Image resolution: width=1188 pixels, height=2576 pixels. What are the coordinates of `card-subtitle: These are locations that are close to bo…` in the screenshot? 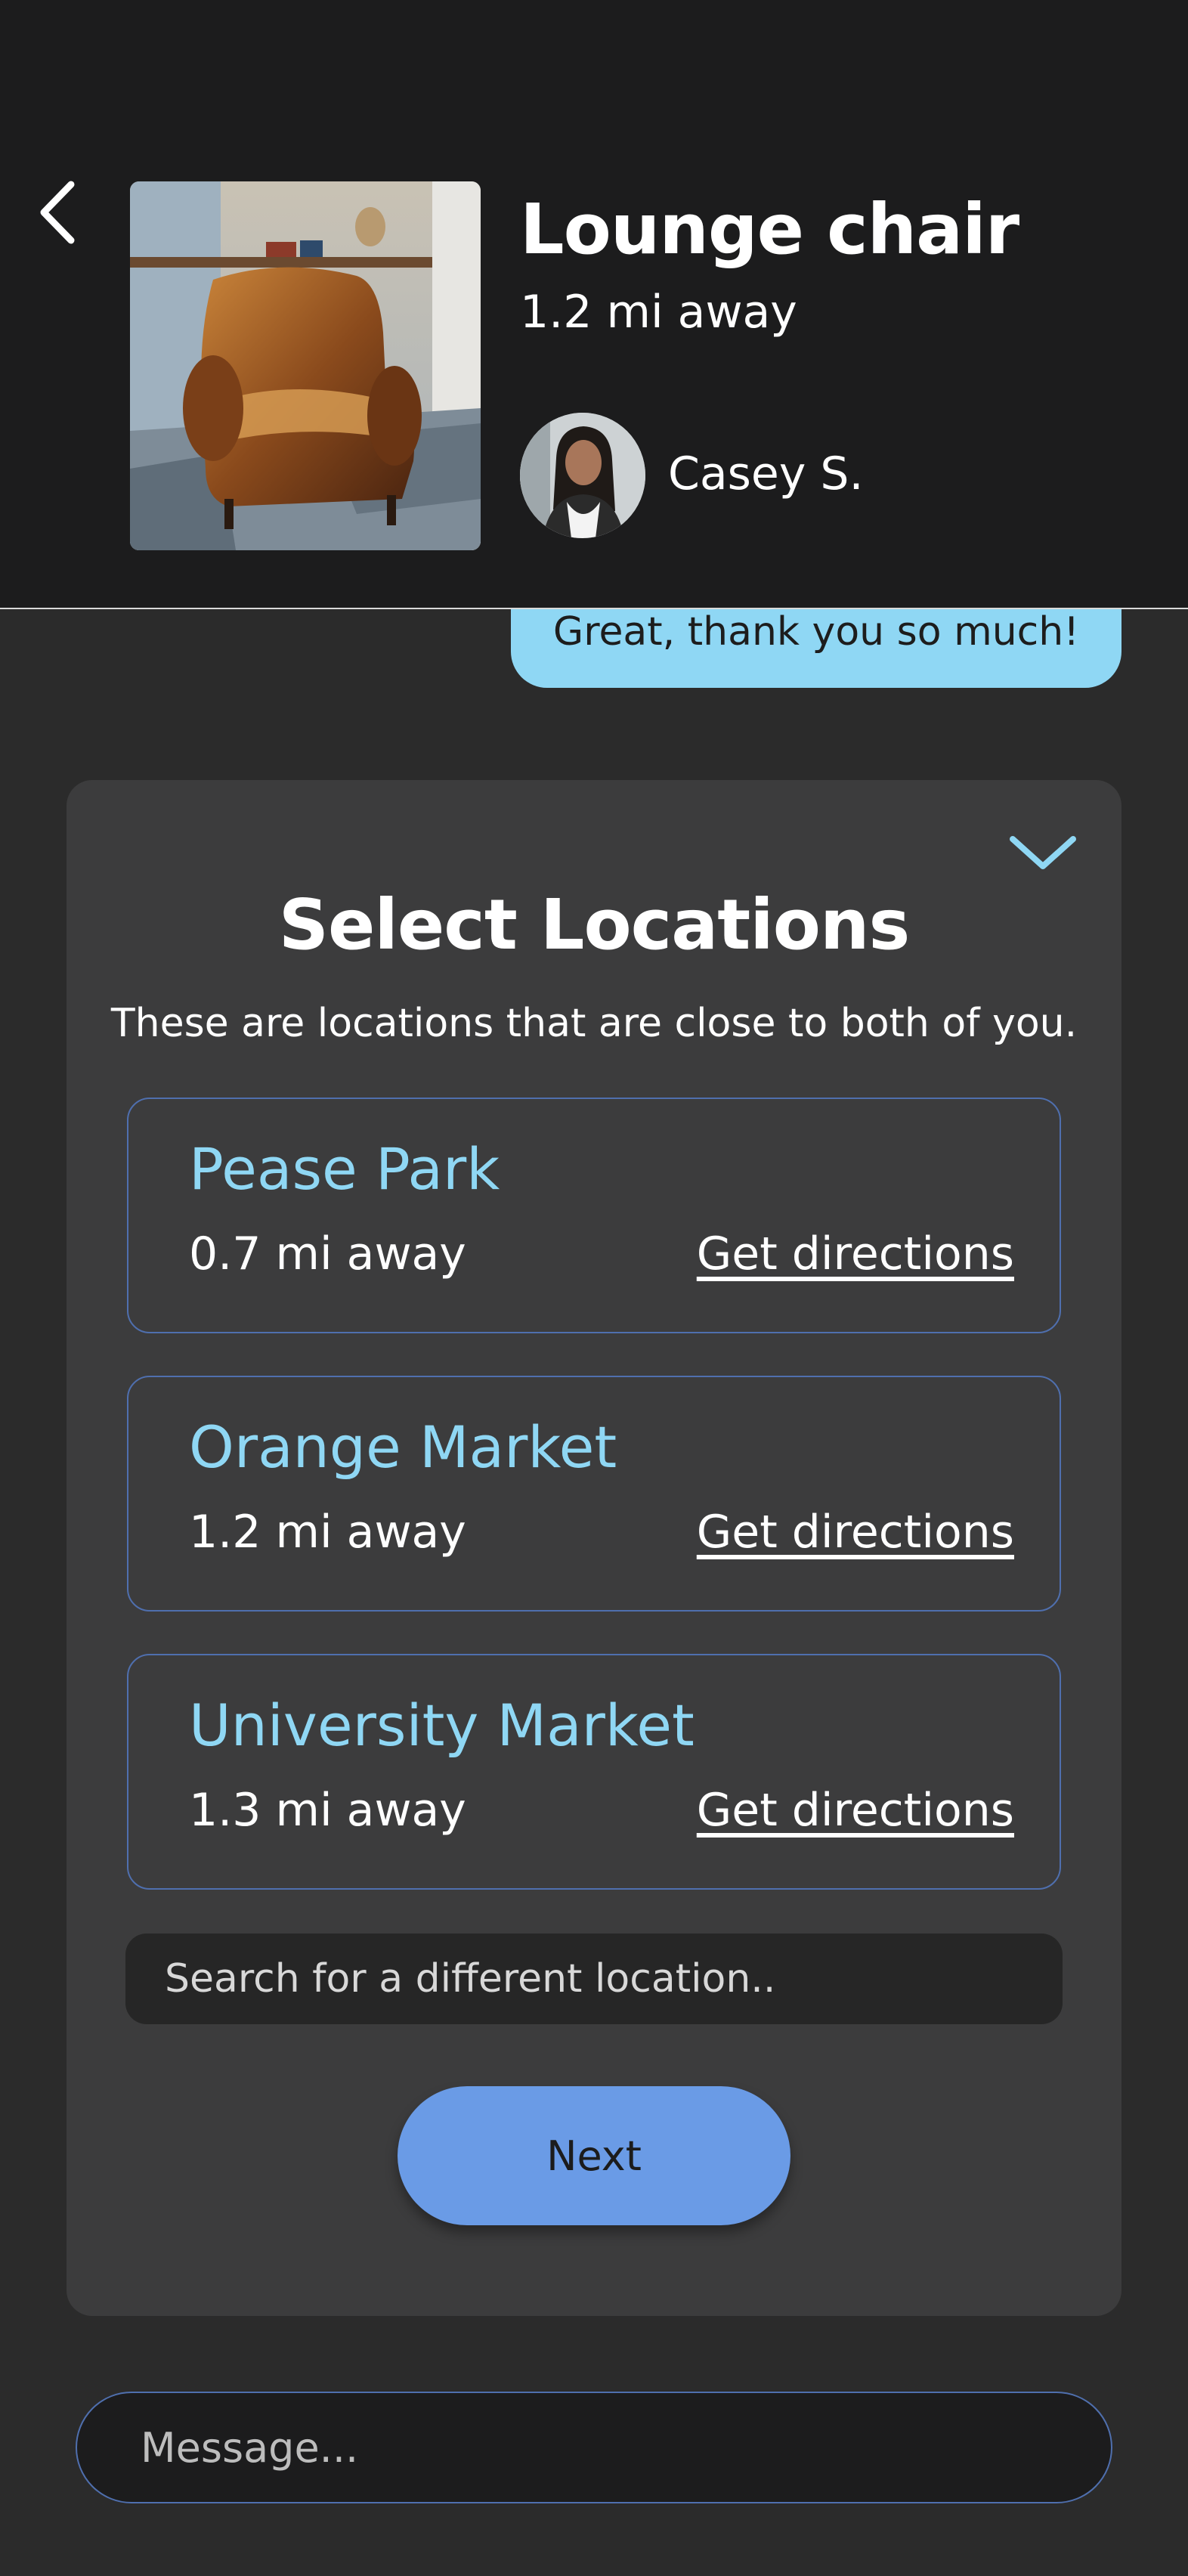 It's located at (594, 1023).